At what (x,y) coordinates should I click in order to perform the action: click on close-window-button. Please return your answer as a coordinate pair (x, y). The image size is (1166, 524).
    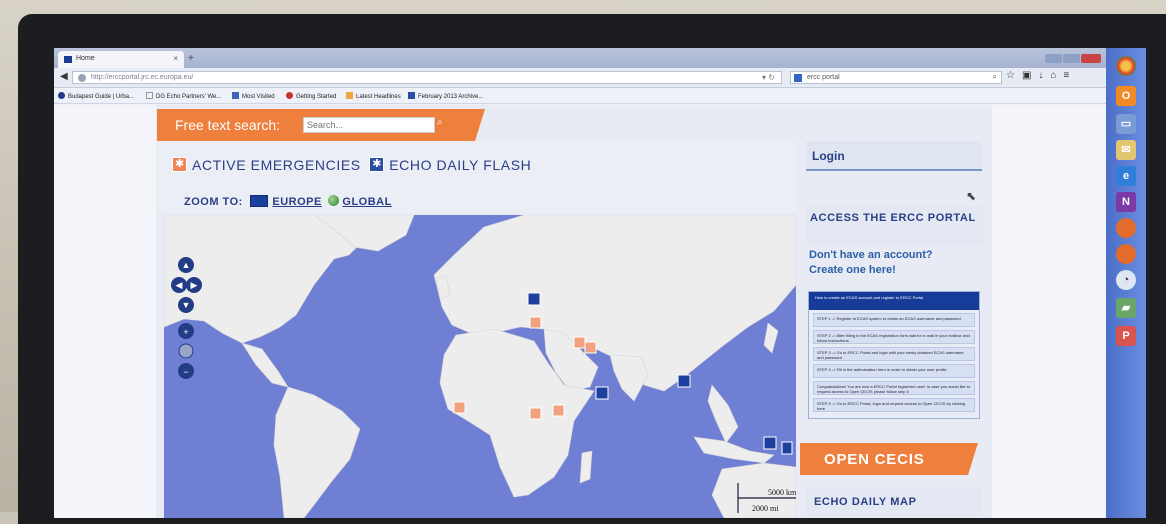
    Looking at the image, I should click on (1091, 58).